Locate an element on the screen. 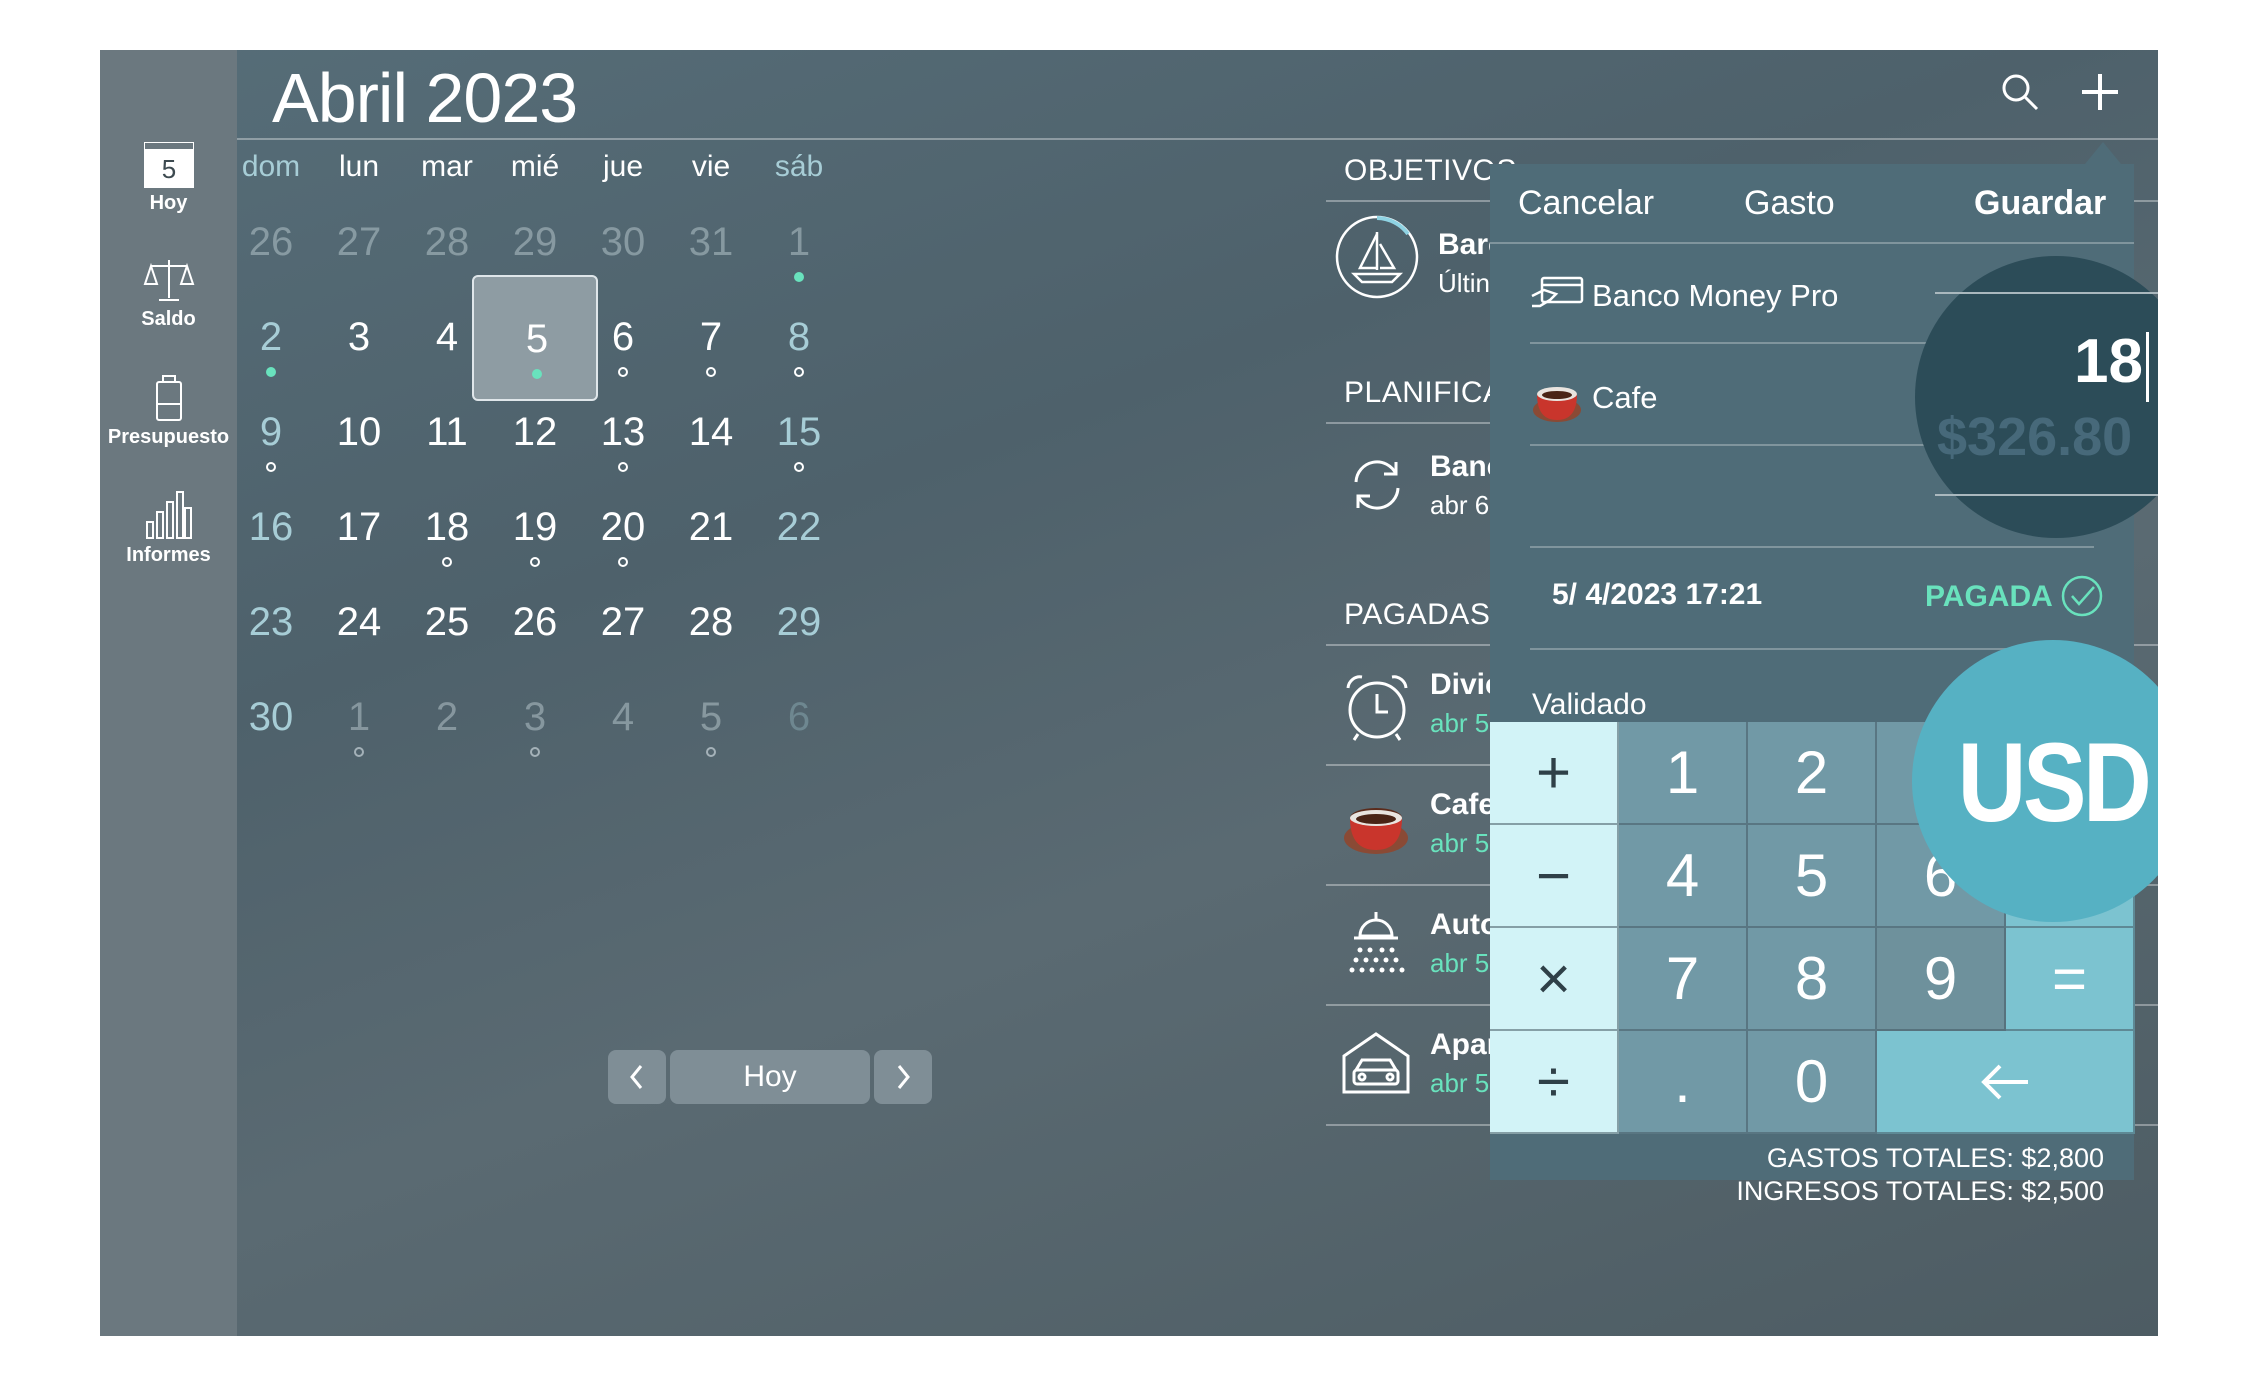  key-plus: + is located at coordinates (1554, 773).